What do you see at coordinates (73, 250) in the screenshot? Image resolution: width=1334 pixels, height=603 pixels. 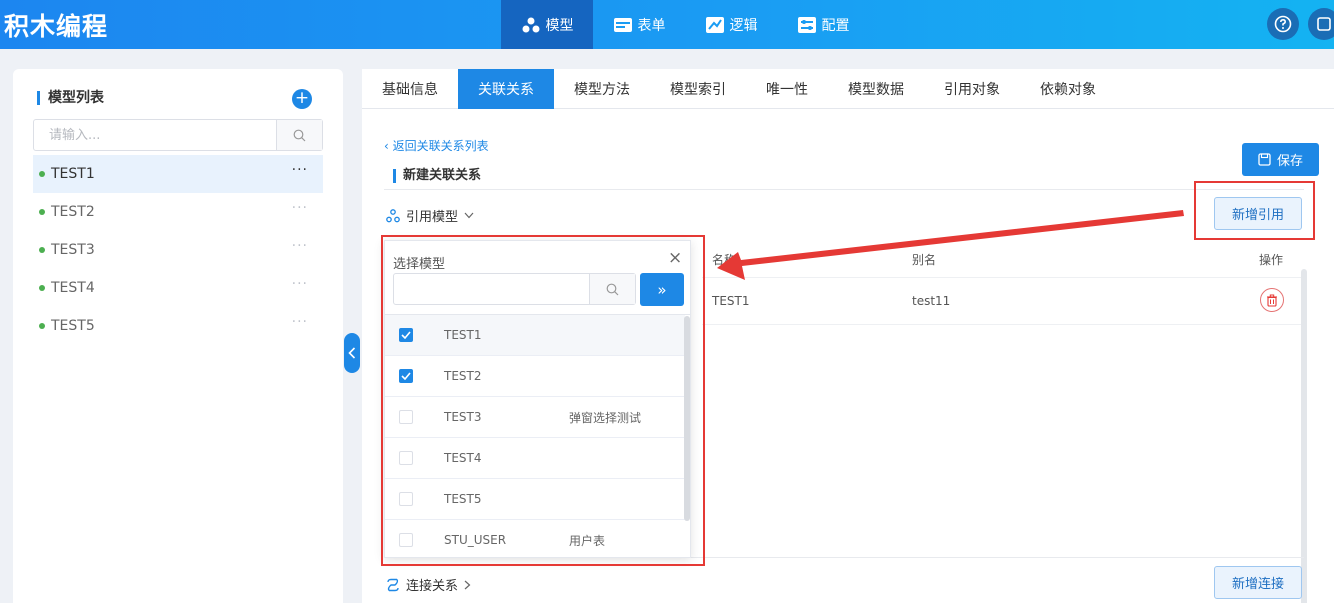 I see `model-list-item-label: TEST3` at bounding box center [73, 250].